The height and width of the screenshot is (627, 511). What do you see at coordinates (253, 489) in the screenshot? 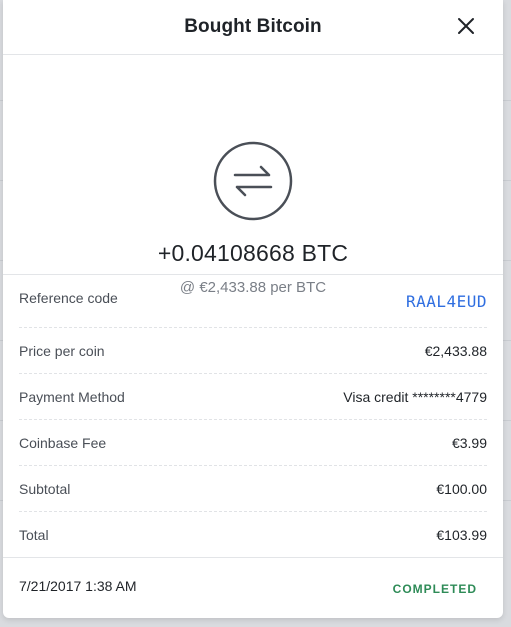
I see `detail-row-subtotal: Subtotal €100.00` at bounding box center [253, 489].